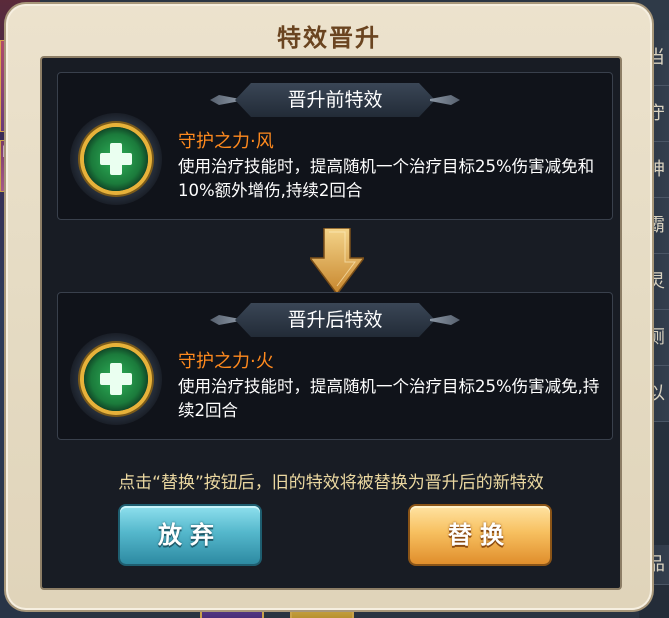  What do you see at coordinates (337, 261) in the screenshot?
I see `arrow-down-icon` at bounding box center [337, 261].